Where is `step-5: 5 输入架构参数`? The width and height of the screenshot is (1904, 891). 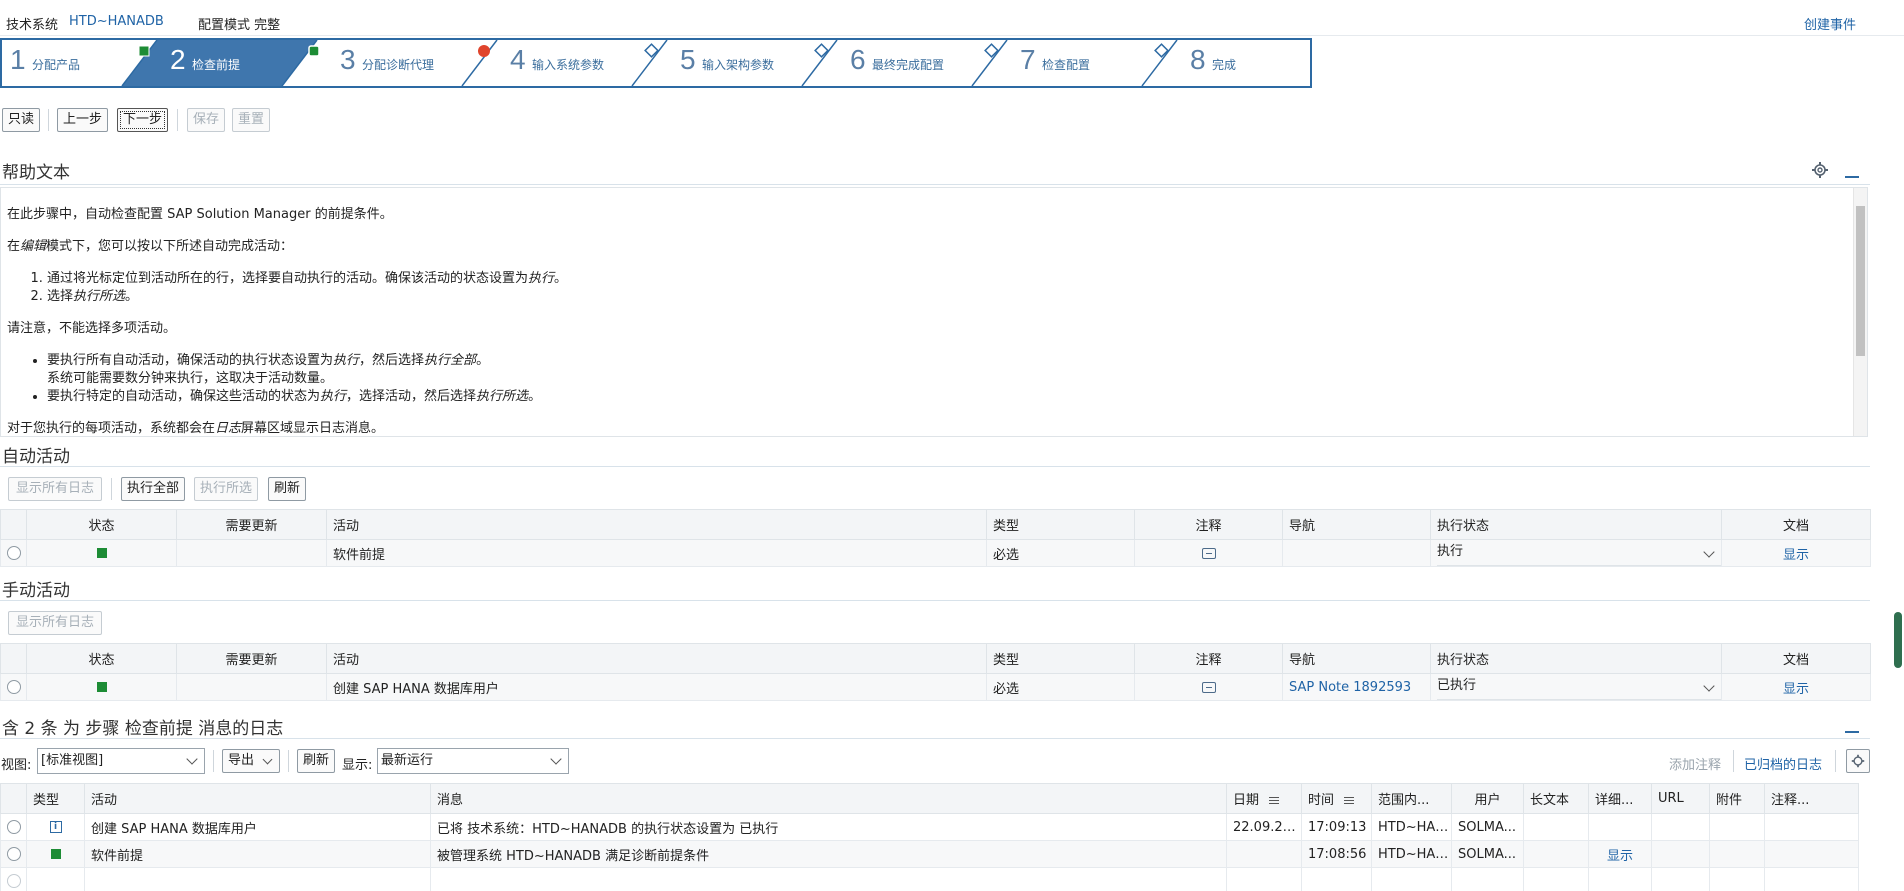 step-5: 5 输入架构参数 is located at coordinates (757, 63).